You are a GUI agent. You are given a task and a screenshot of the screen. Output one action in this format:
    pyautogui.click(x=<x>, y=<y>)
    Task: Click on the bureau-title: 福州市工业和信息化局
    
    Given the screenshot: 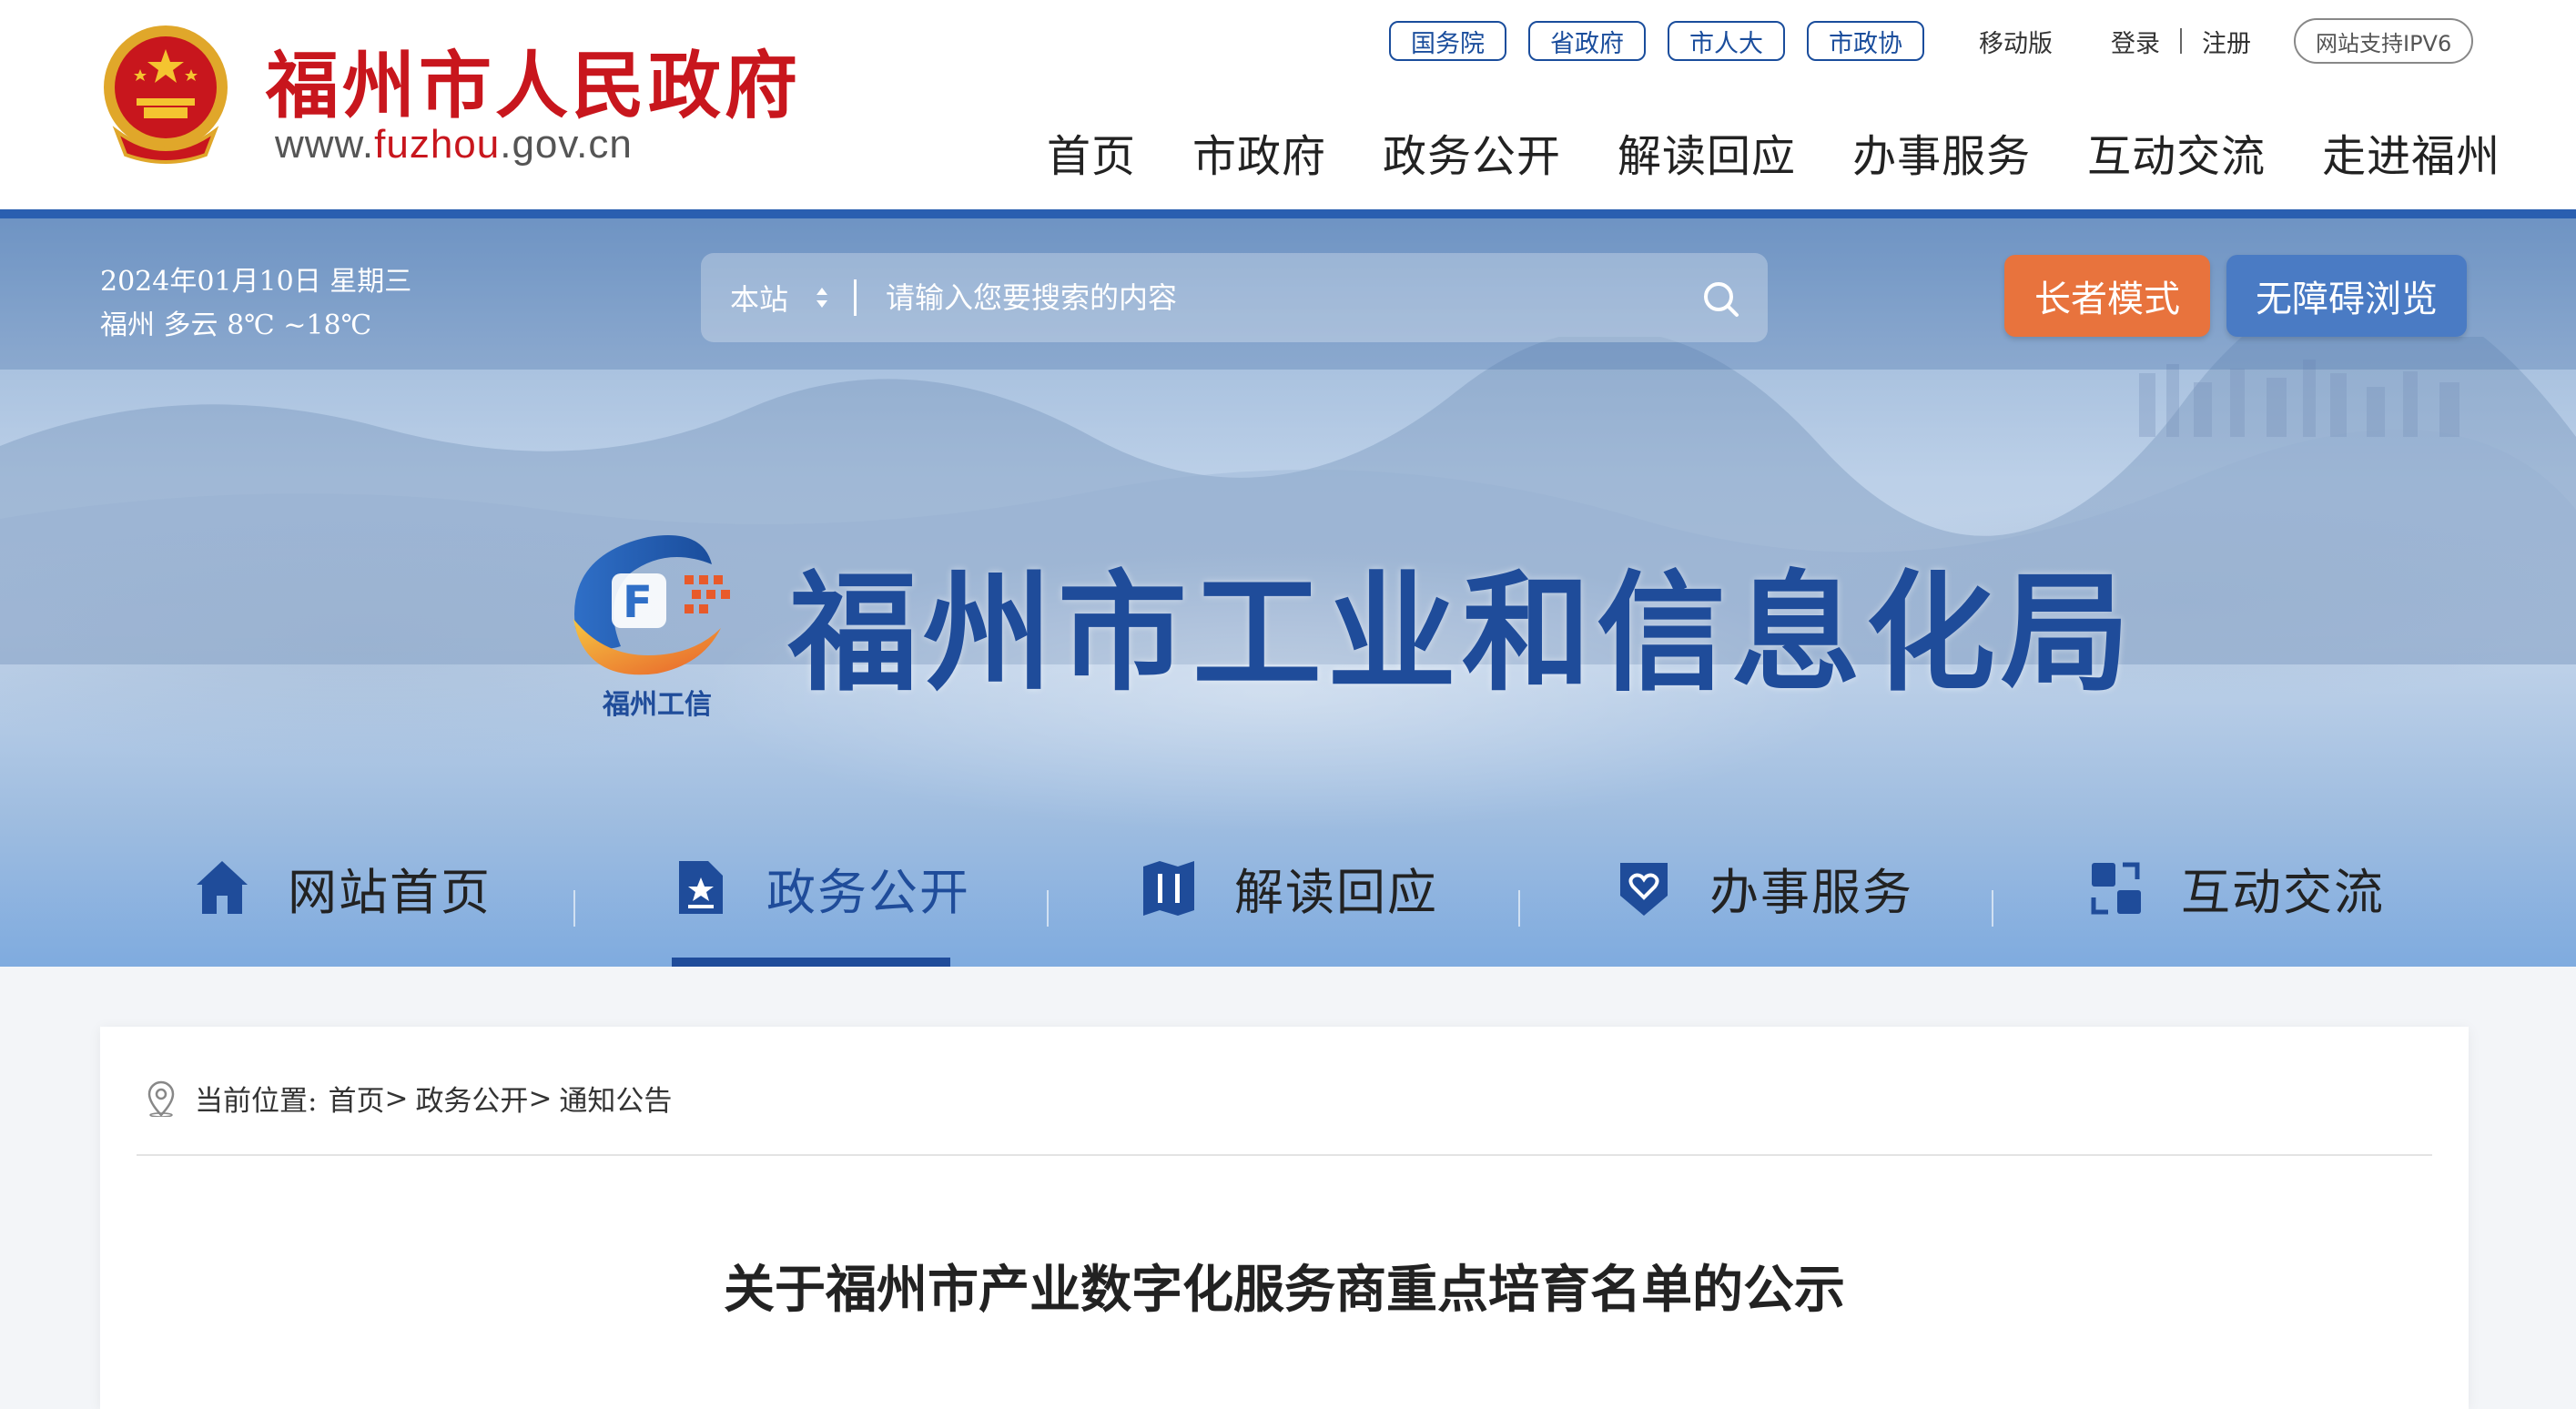 What is the action you would take?
    pyautogui.click(x=1461, y=633)
    